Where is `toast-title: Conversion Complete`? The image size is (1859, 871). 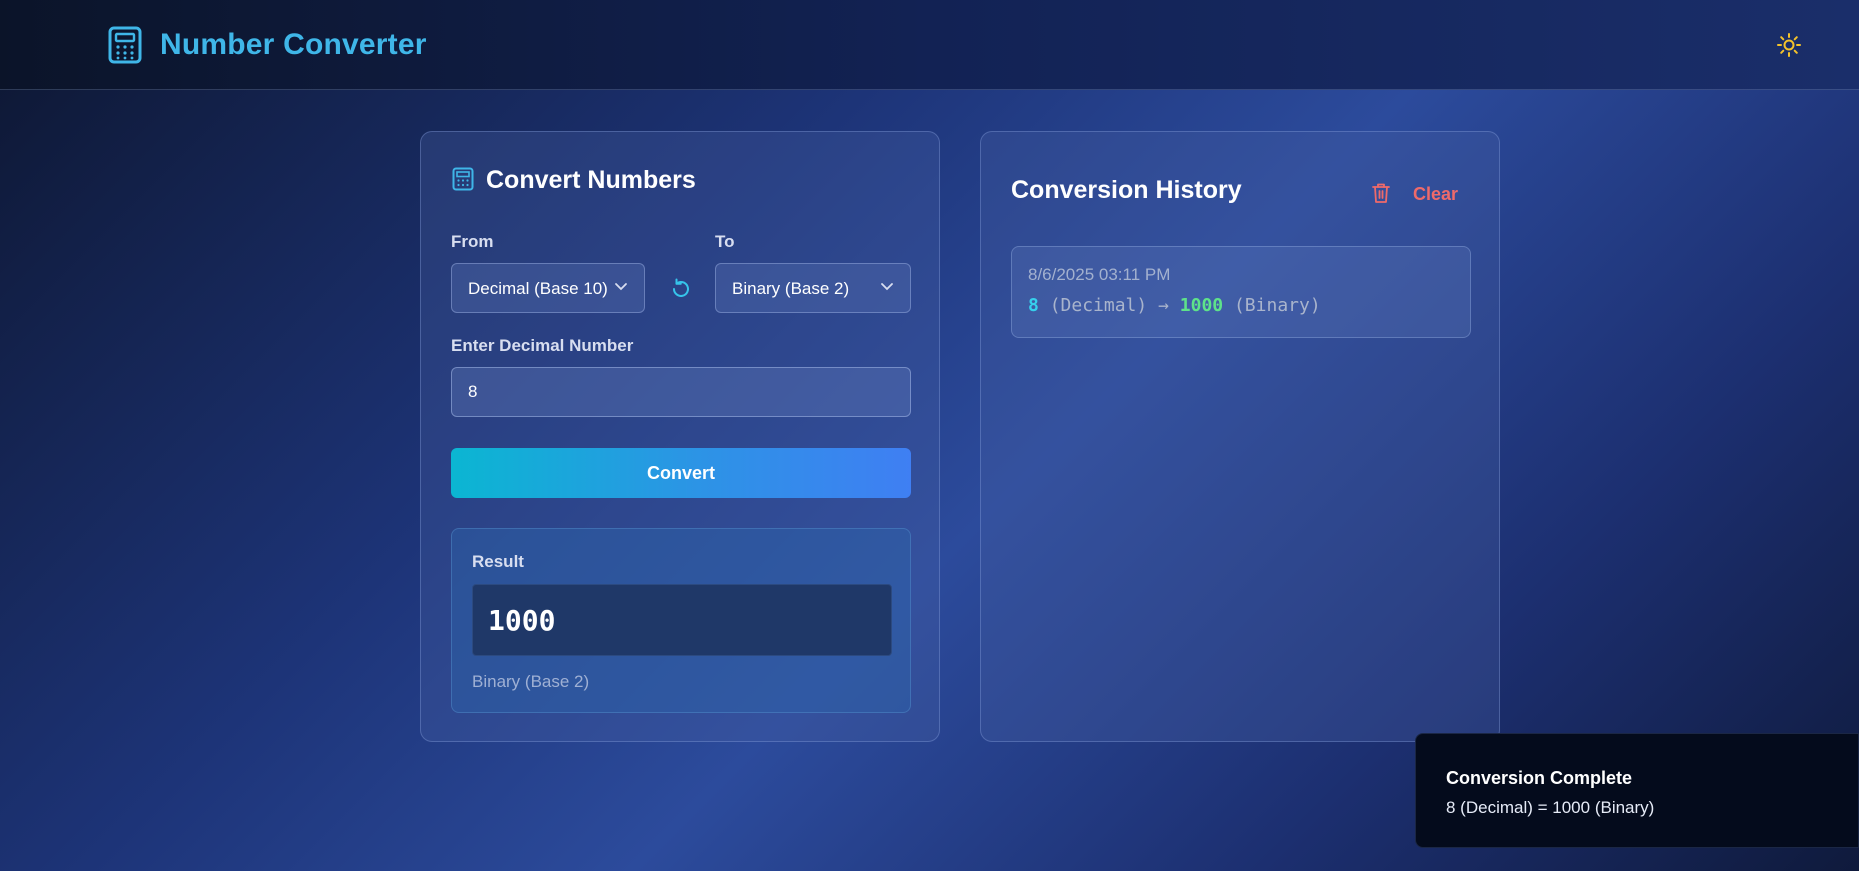
toast-title: Conversion Complete is located at coordinates (1539, 778).